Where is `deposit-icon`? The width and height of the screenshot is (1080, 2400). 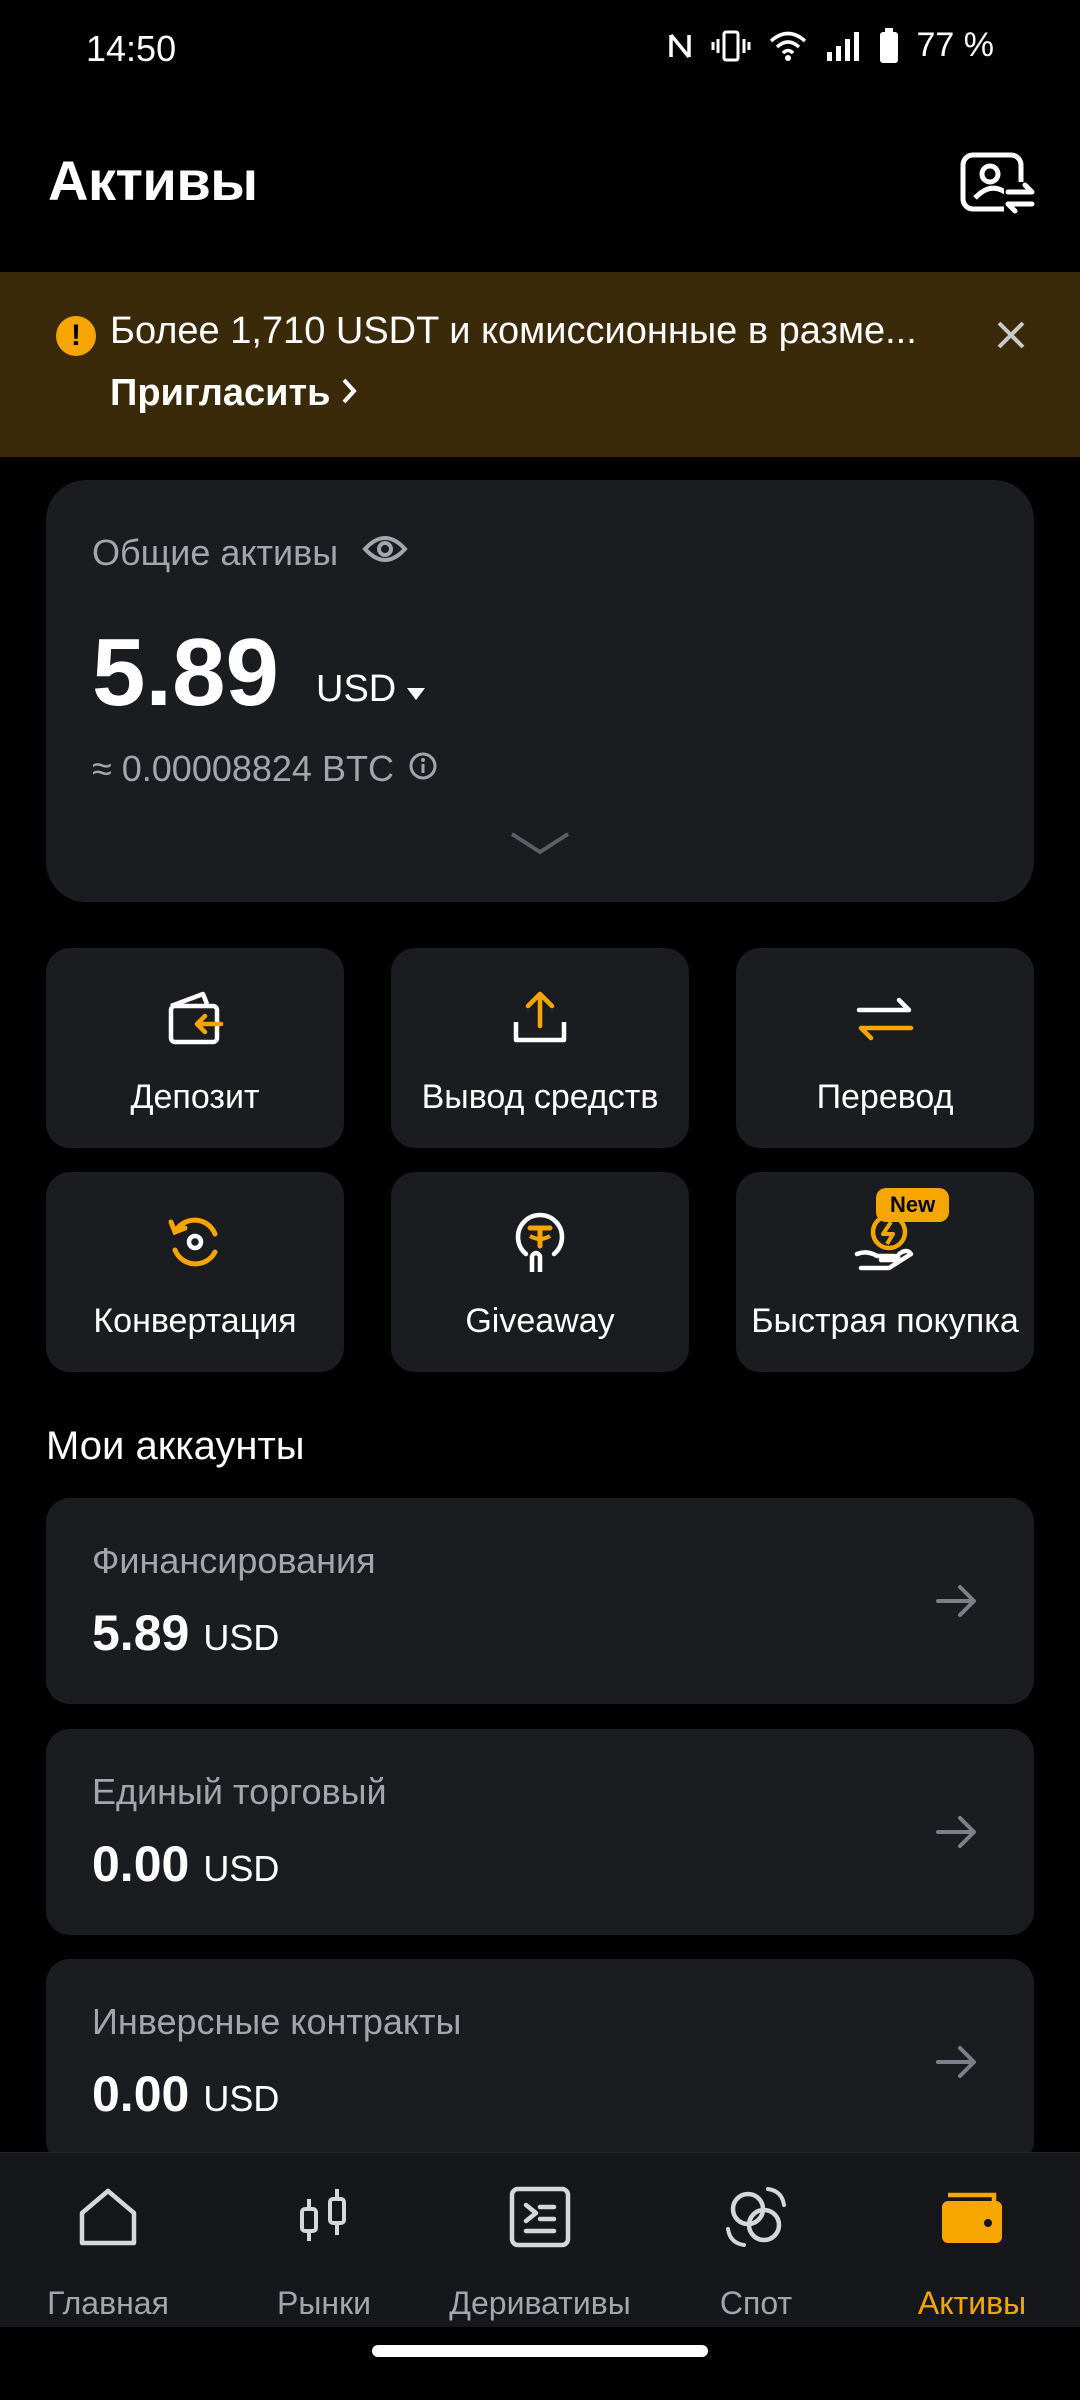 deposit-icon is located at coordinates (195, 1018).